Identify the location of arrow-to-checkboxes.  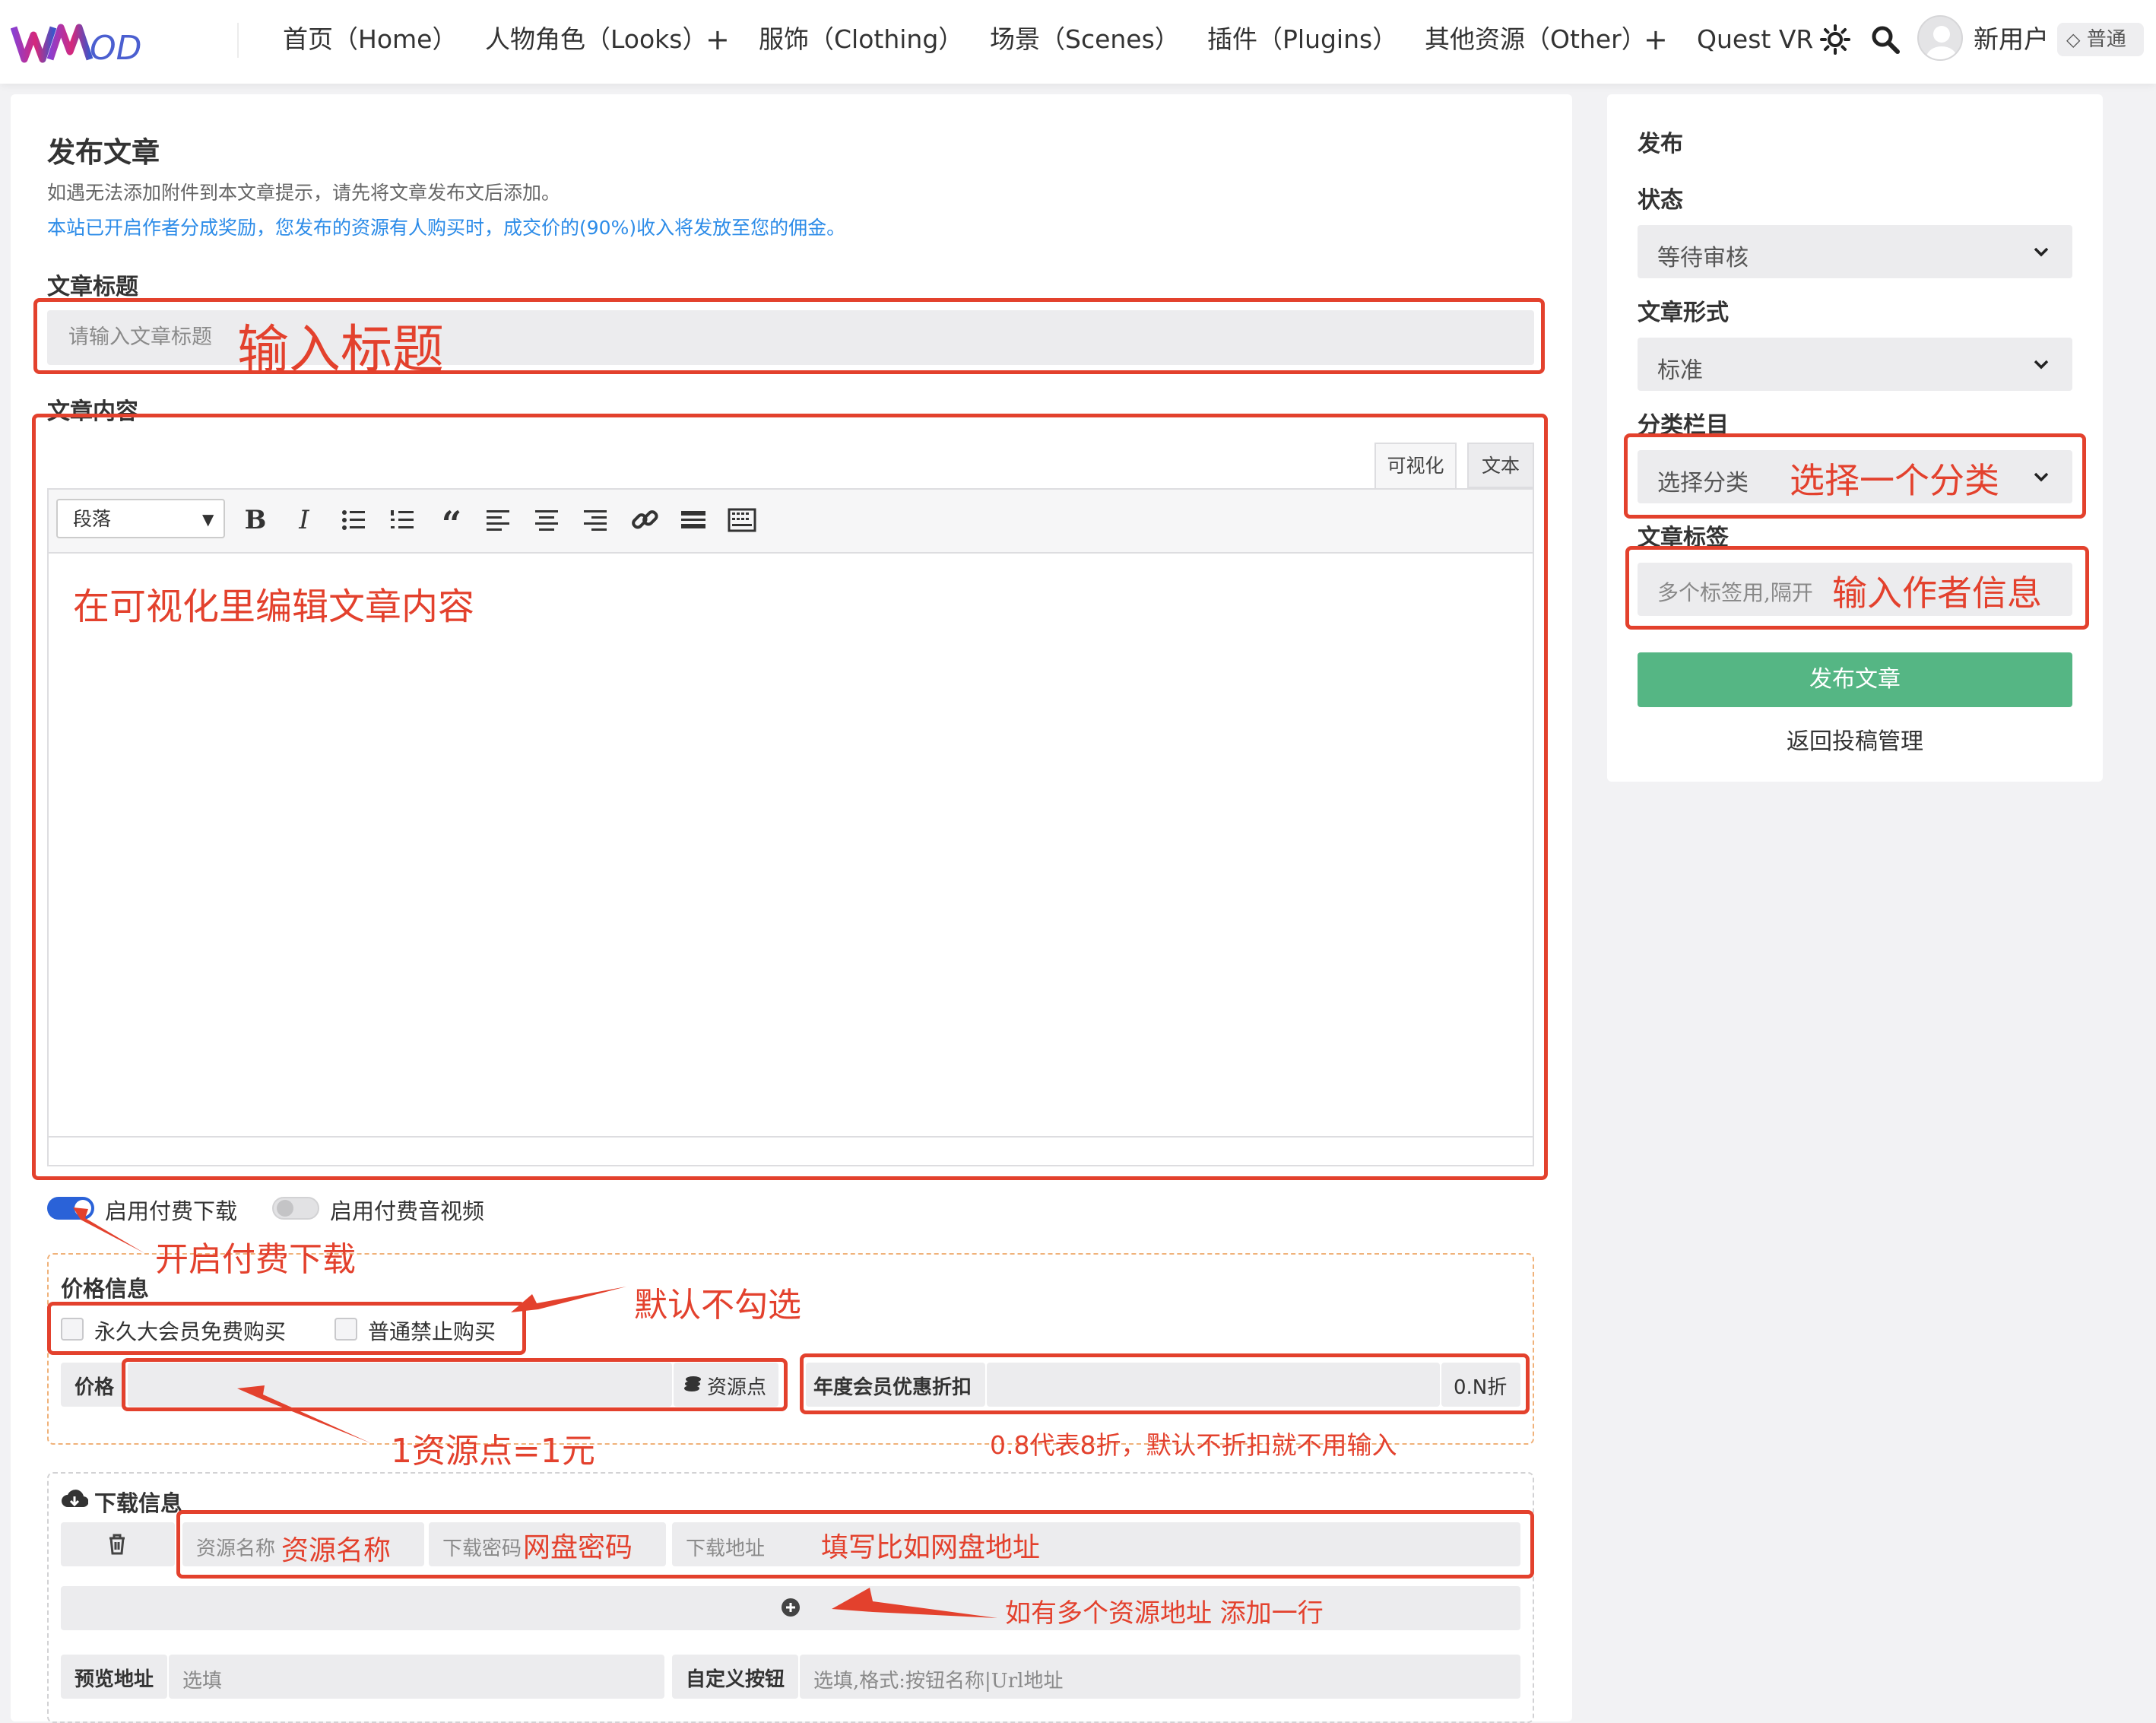
(568, 1299).